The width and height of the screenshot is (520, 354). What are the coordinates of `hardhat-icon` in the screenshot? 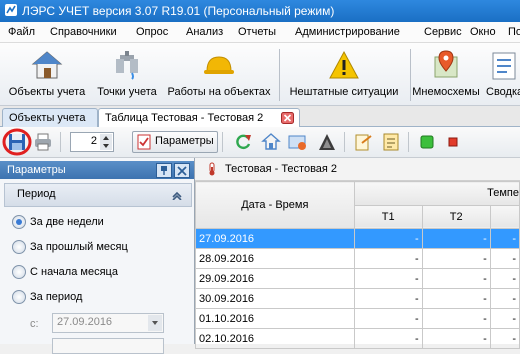 It's located at (219, 65).